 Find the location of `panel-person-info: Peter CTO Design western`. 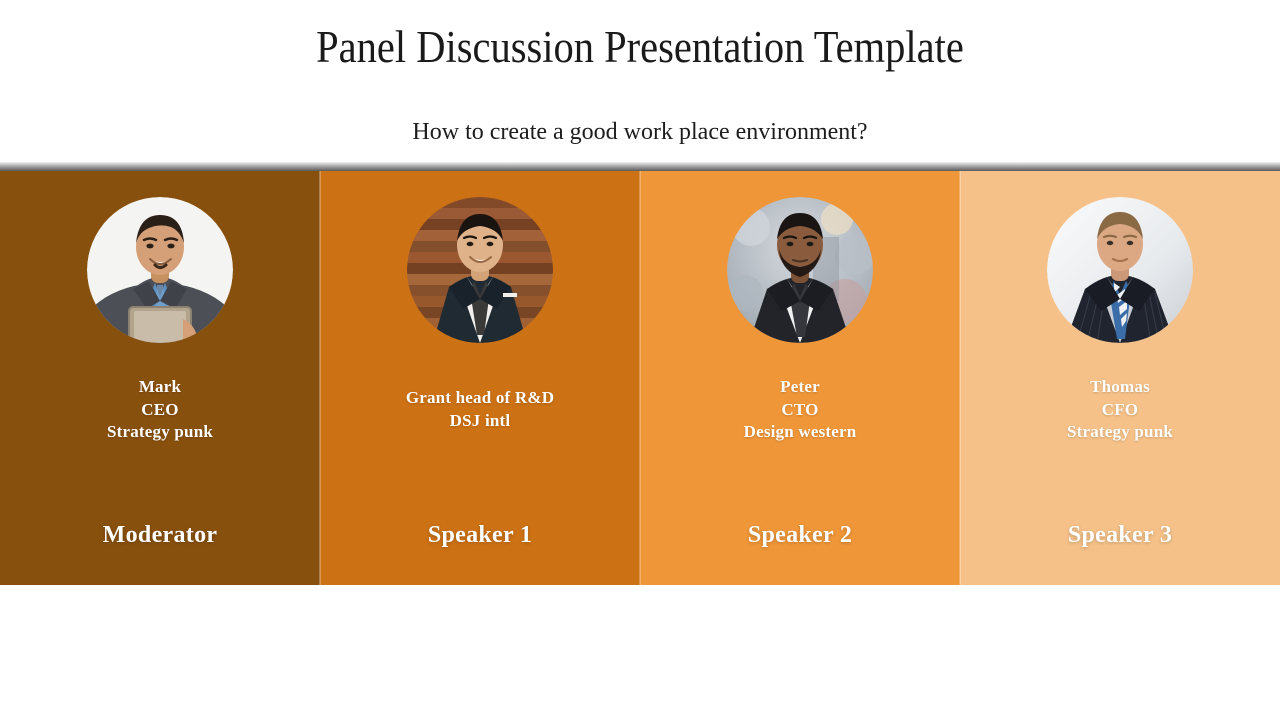

panel-person-info: Peter CTO Design western is located at coordinates (800, 410).